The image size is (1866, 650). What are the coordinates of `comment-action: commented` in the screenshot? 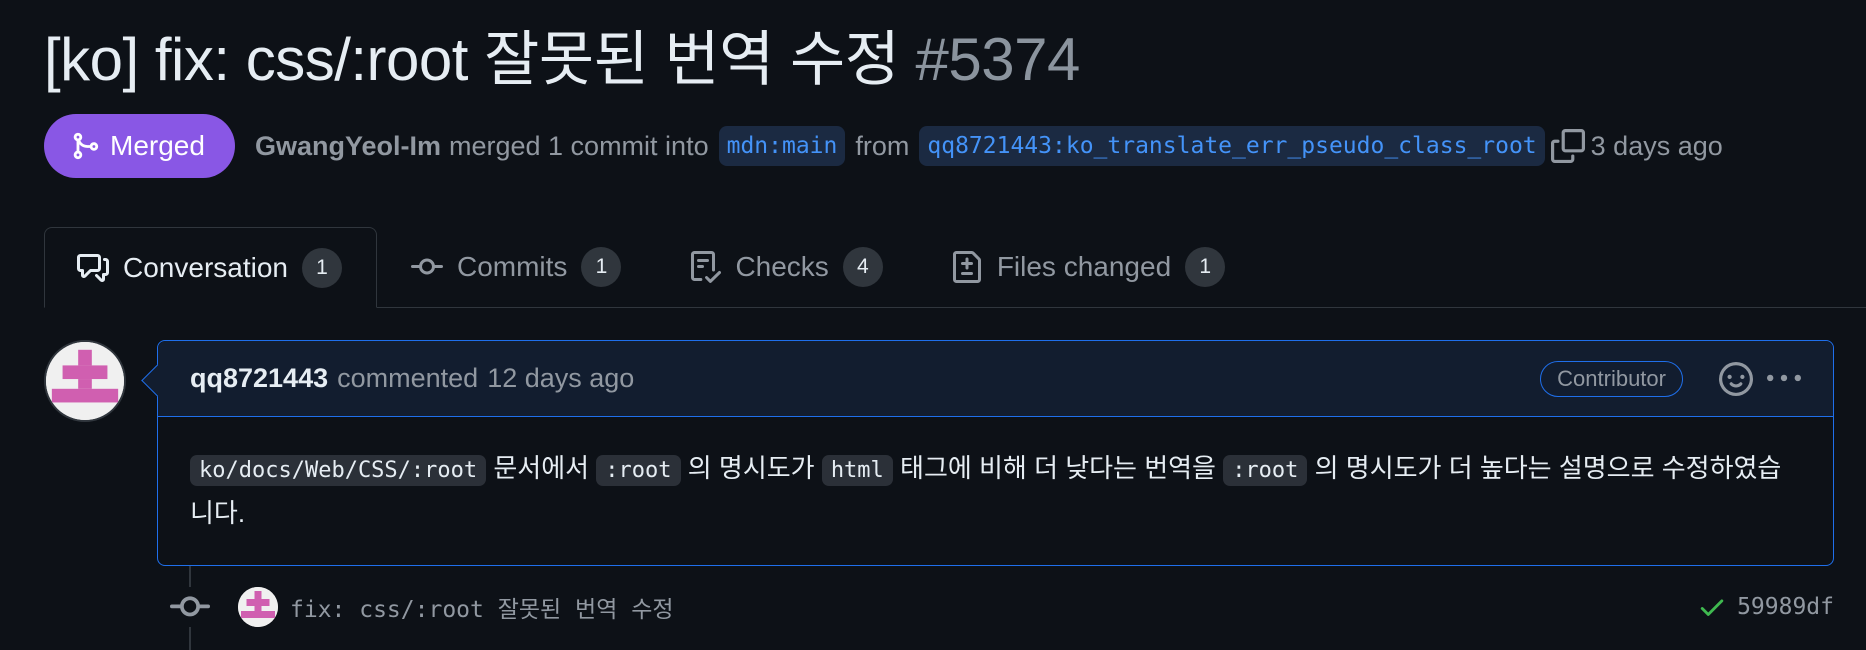 It's located at (408, 378).